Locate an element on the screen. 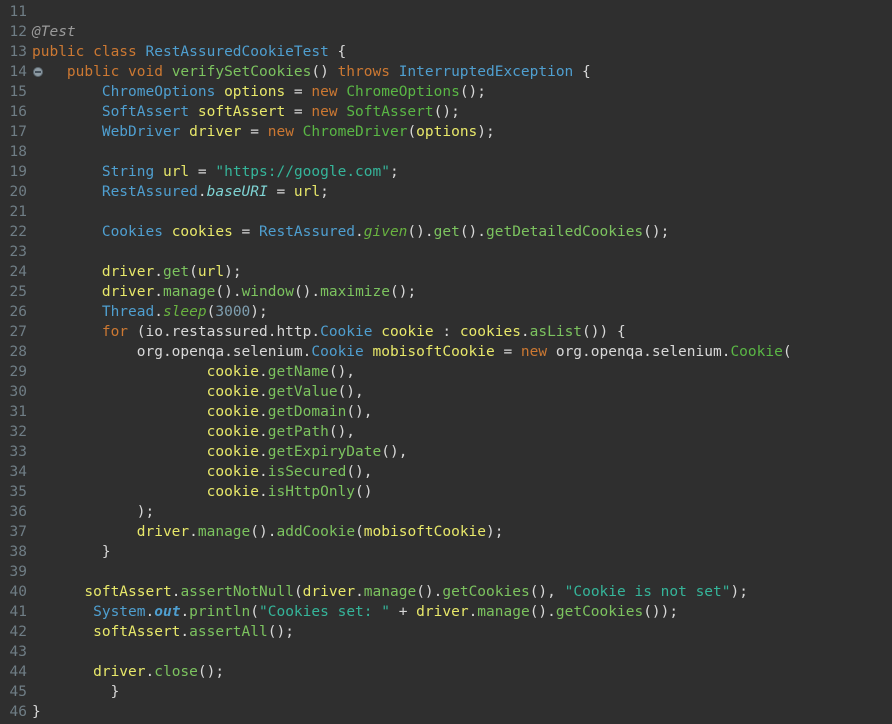  code-line: driver.close(); is located at coordinates (461, 672).